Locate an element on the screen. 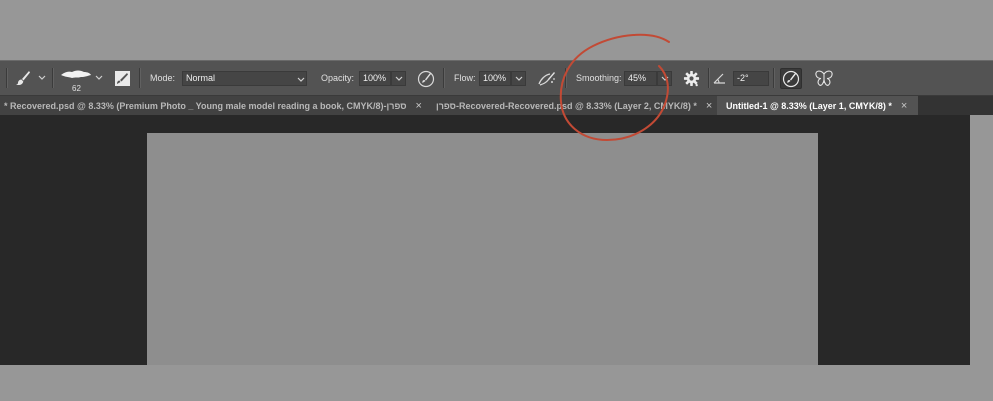 The image size is (993, 401). airbrush-icon is located at coordinates (546, 78).